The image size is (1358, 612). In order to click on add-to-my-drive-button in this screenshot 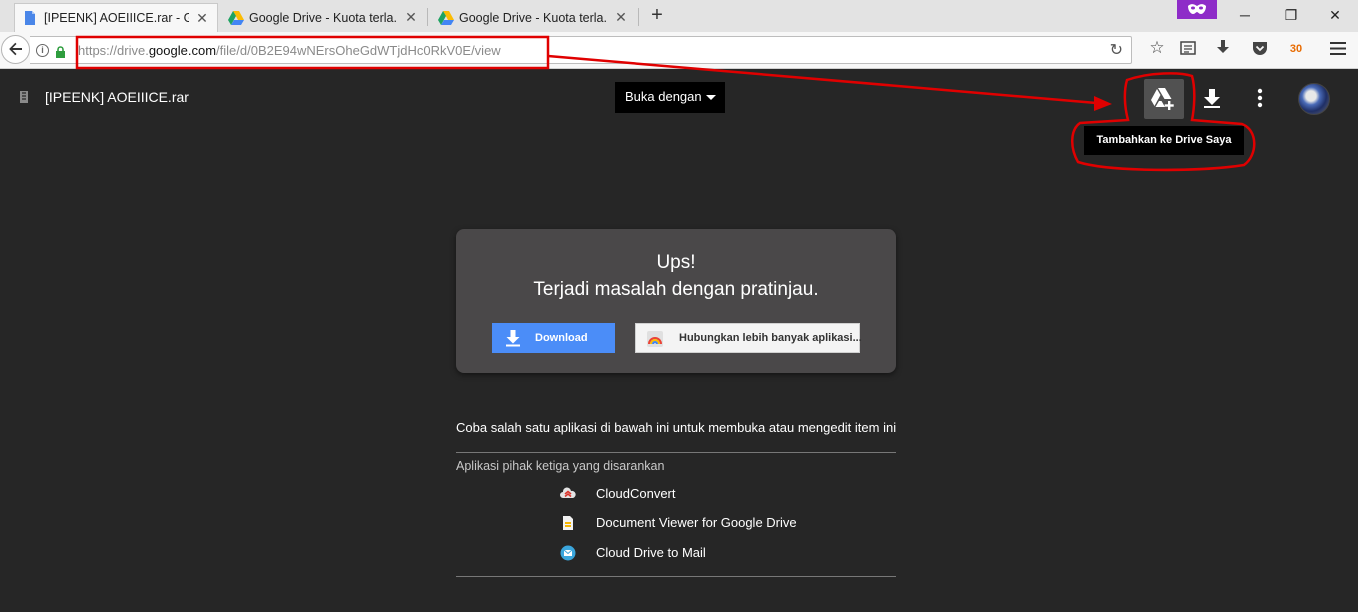, I will do `click(1164, 99)`.